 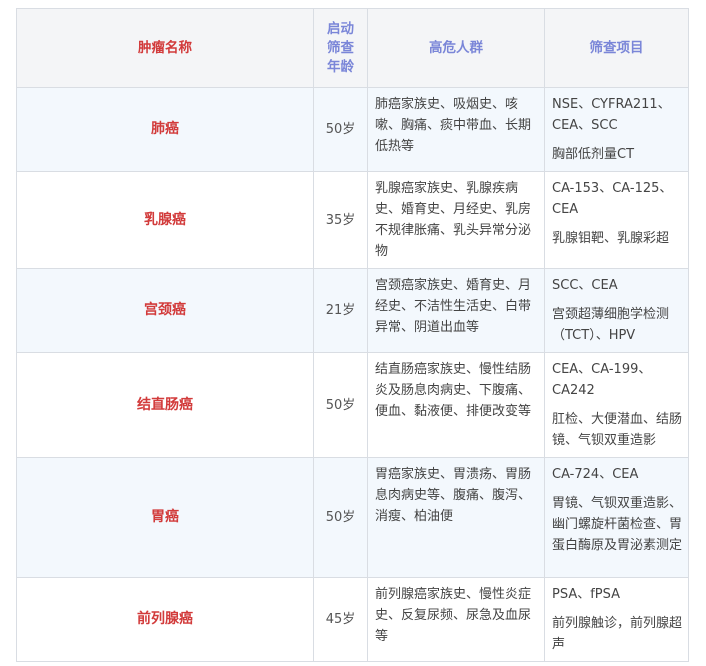 I want to click on screening-markers: CA-153、CA-125、CEA, so click(x=612, y=199).